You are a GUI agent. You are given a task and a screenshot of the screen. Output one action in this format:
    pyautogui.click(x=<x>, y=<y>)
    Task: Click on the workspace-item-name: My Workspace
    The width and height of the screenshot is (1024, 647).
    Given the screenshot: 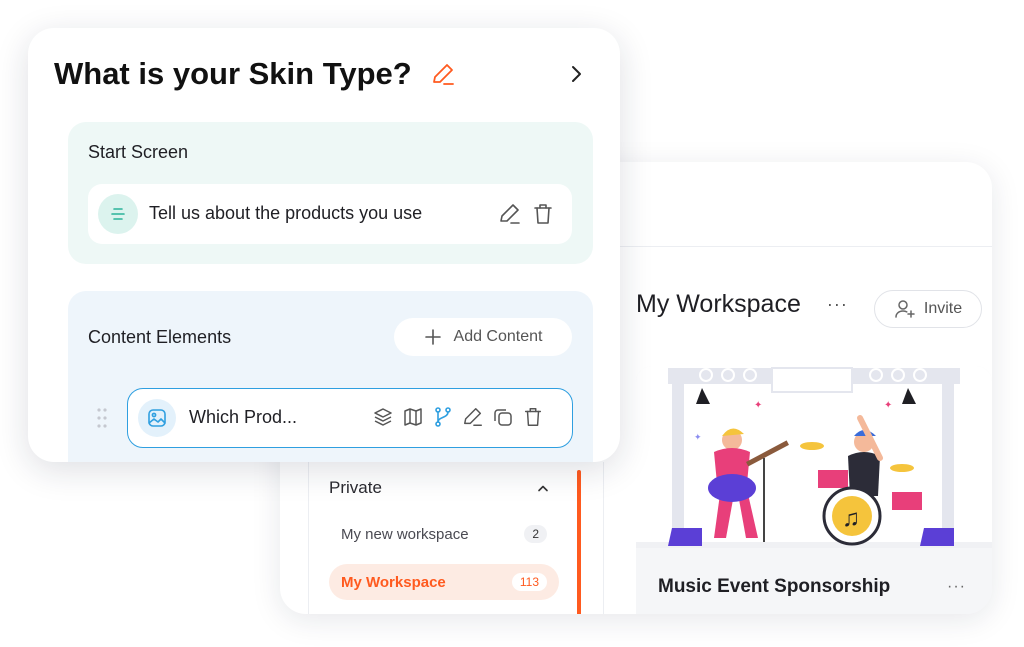 What is the action you would take?
    pyautogui.click(x=393, y=582)
    